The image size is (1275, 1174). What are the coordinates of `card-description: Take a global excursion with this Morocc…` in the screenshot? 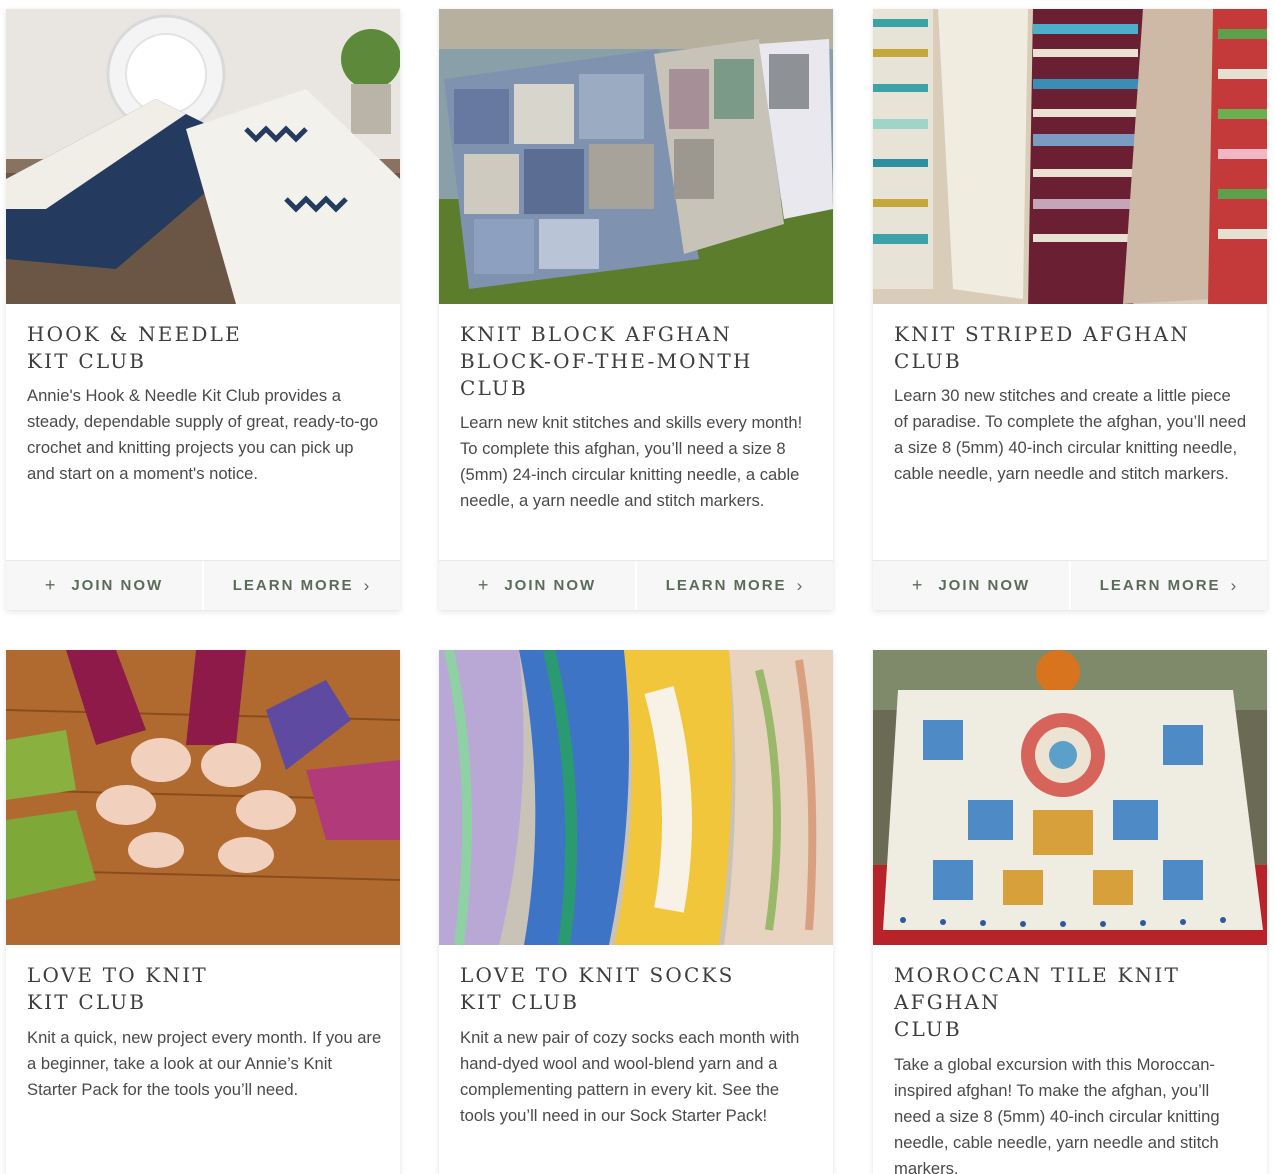 It's located at (1057, 1114).